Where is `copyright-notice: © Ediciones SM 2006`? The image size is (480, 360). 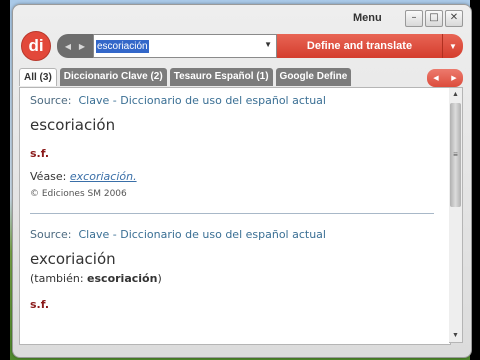 copyright-notice: © Ediciones SM 2006 is located at coordinates (78, 194).